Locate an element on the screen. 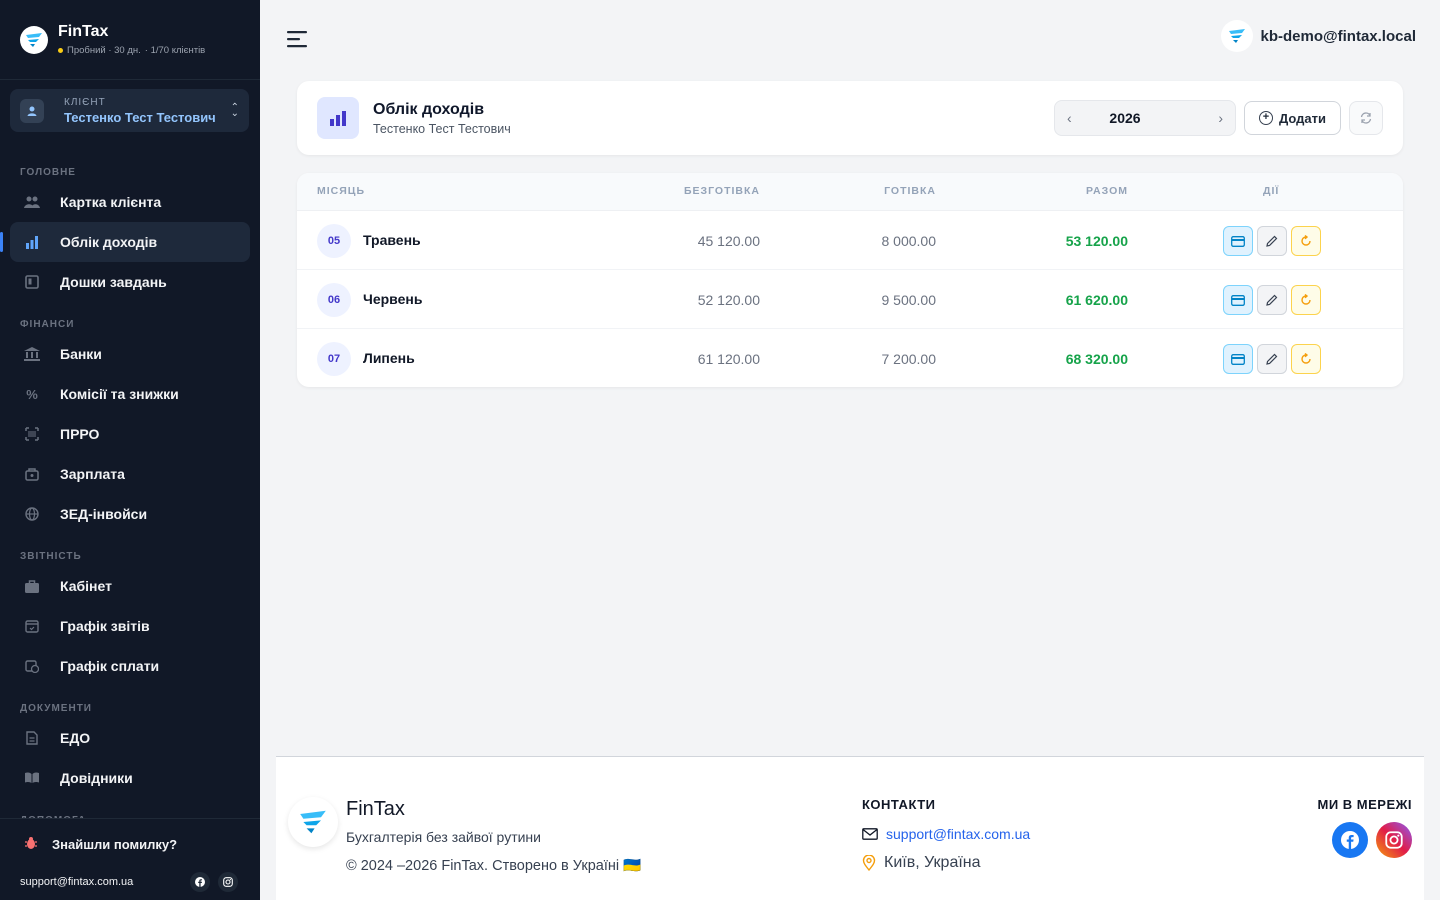 This screenshot has width=1440, height=900. total-value: 61 620.00 is located at coordinates (1096, 300).